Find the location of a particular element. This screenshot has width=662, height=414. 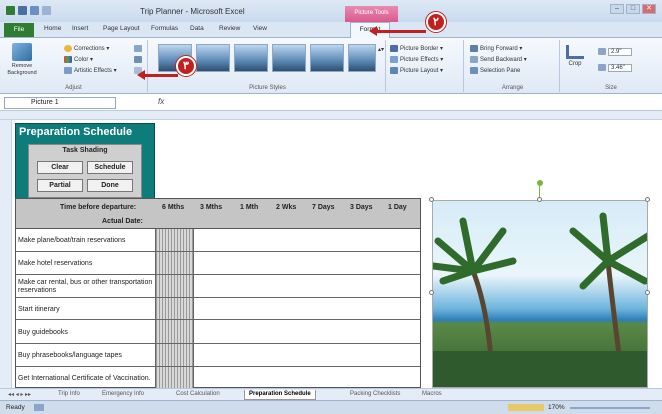

close-button: ✕ is located at coordinates (649, 9).